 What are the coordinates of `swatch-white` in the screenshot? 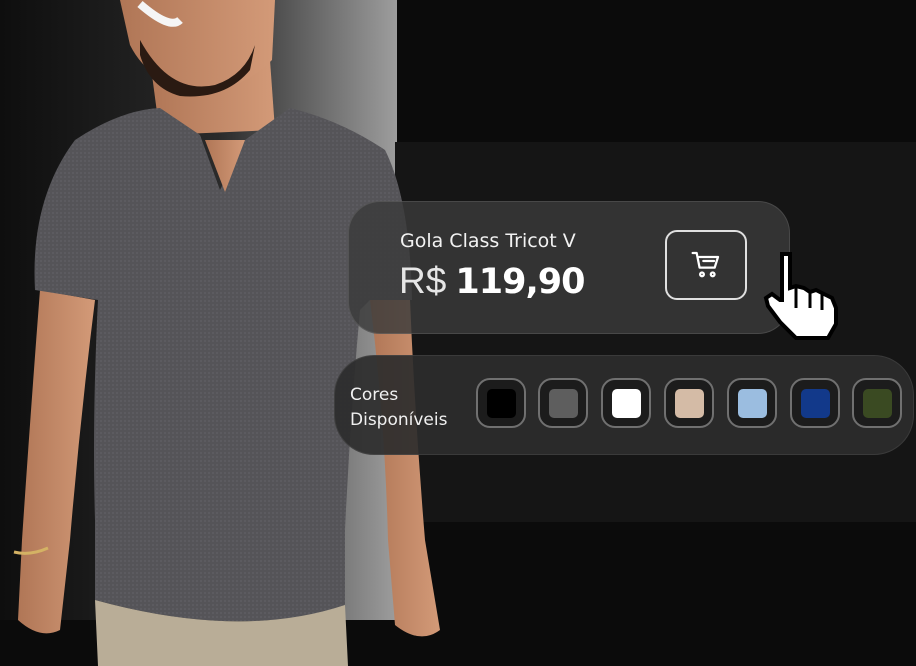 It's located at (626, 403).